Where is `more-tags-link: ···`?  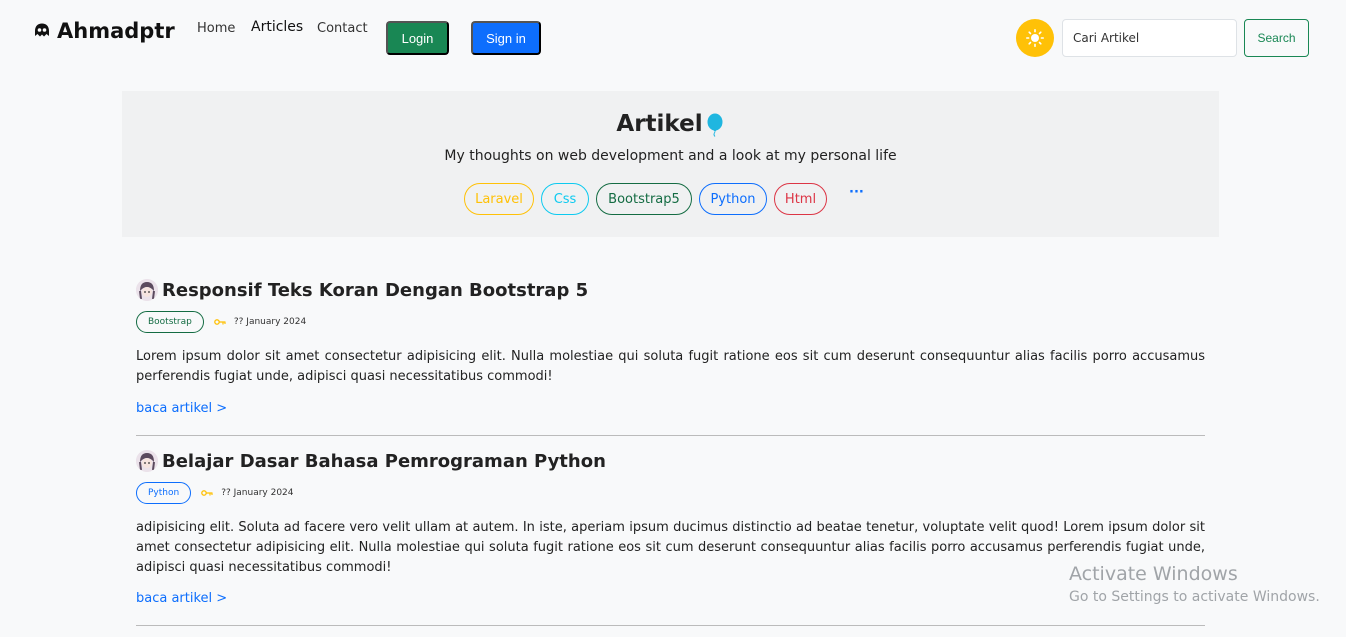
more-tags-link: ··· is located at coordinates (856, 192).